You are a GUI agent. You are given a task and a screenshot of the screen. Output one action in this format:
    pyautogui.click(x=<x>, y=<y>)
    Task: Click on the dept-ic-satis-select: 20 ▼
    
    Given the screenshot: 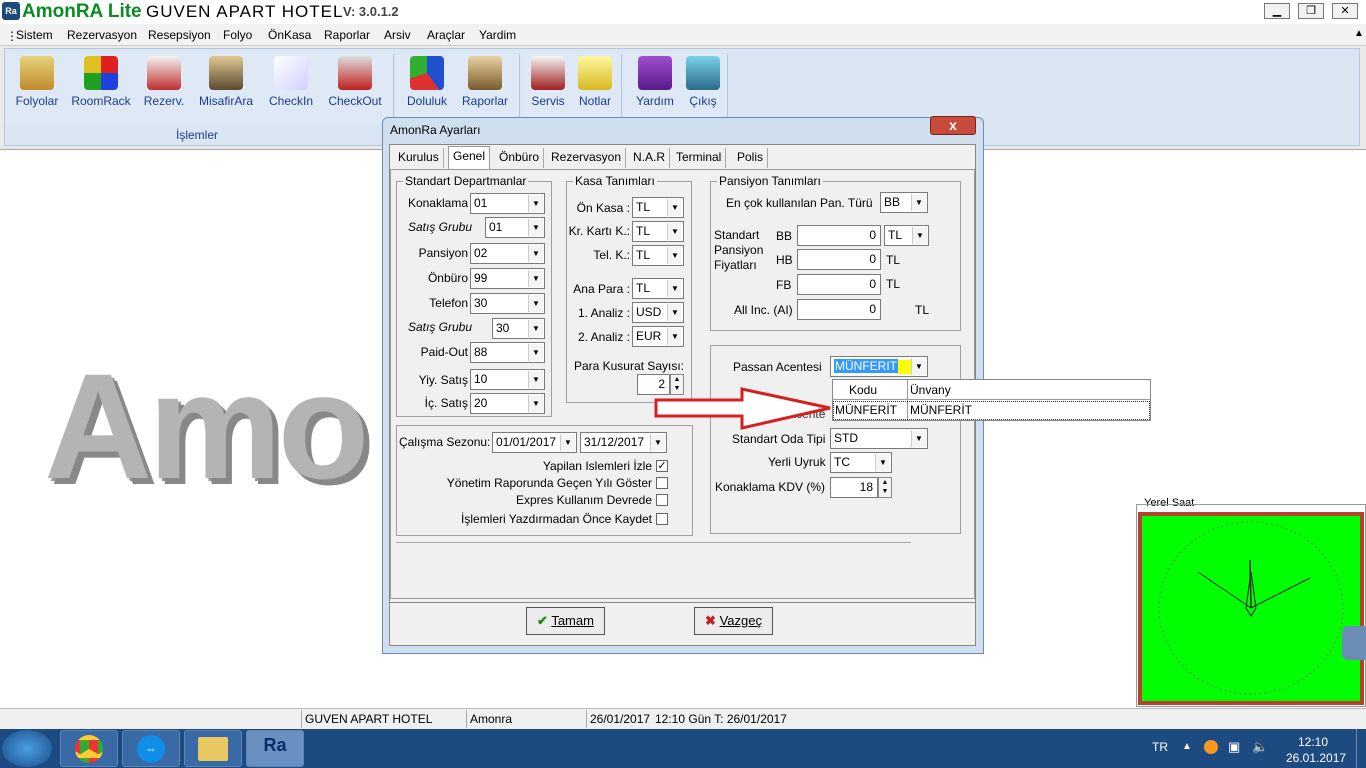 What is the action you would take?
    pyautogui.click(x=507, y=403)
    